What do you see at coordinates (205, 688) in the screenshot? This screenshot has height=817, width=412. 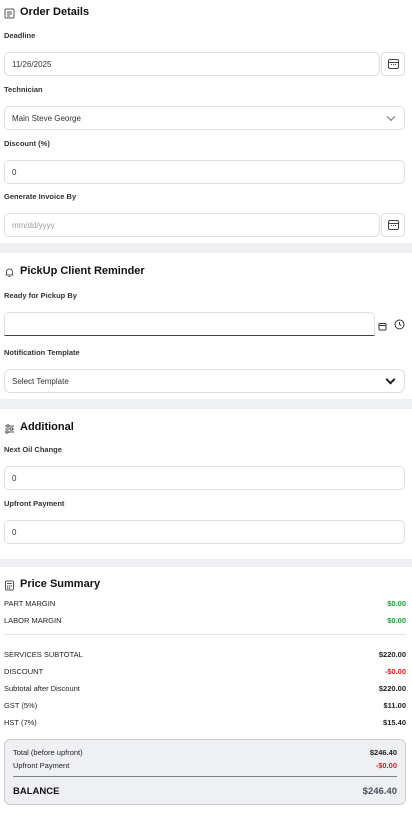 I see `after-discount-row: Subtotal after Discount $220.00` at bounding box center [205, 688].